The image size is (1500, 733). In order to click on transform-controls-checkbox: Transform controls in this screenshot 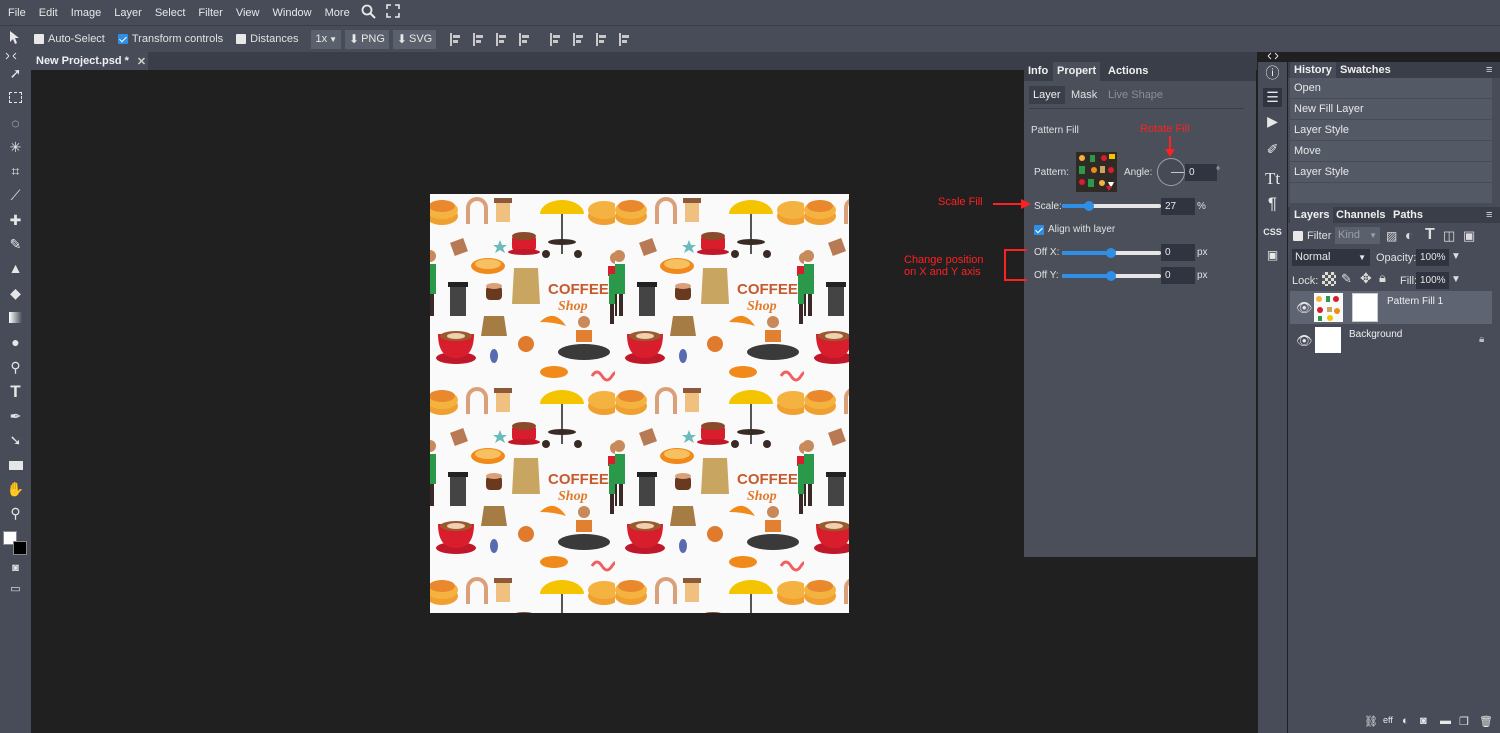, I will do `click(170, 39)`.